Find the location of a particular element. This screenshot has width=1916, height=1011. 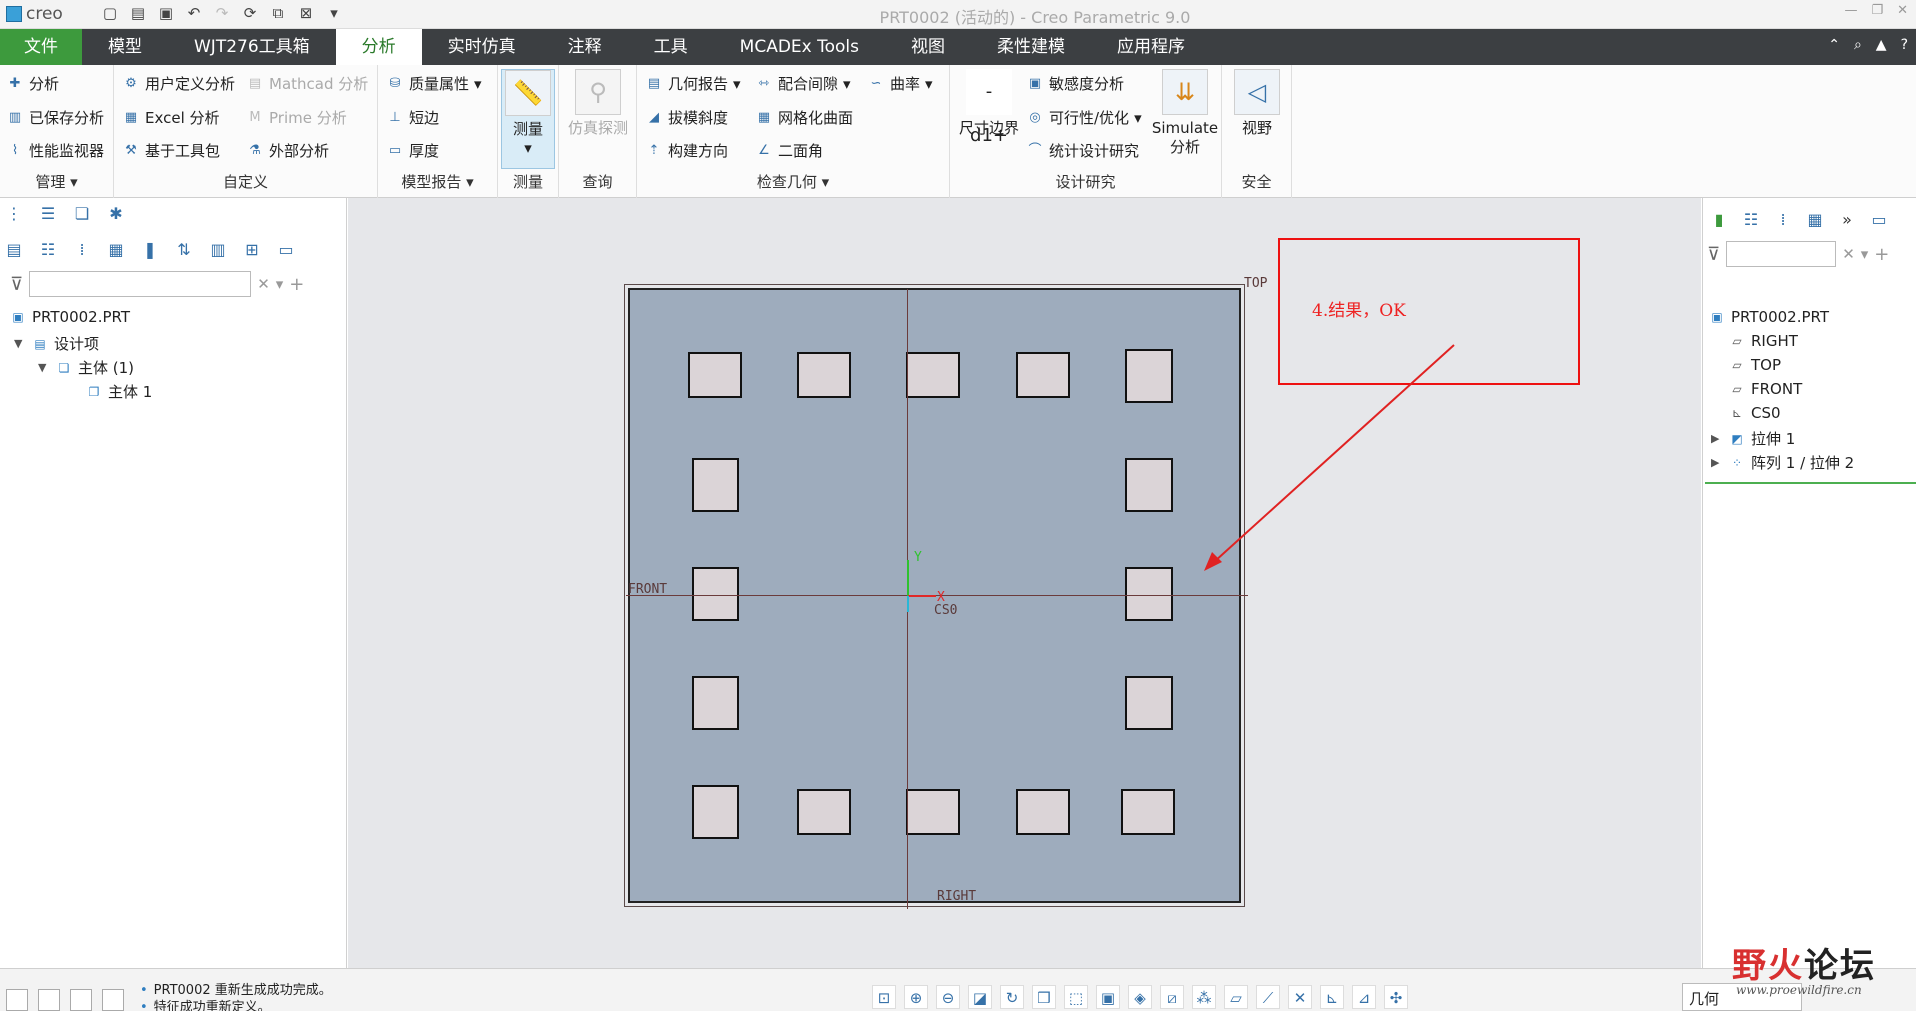

right-export-icon: ▭ is located at coordinates (1879, 220).